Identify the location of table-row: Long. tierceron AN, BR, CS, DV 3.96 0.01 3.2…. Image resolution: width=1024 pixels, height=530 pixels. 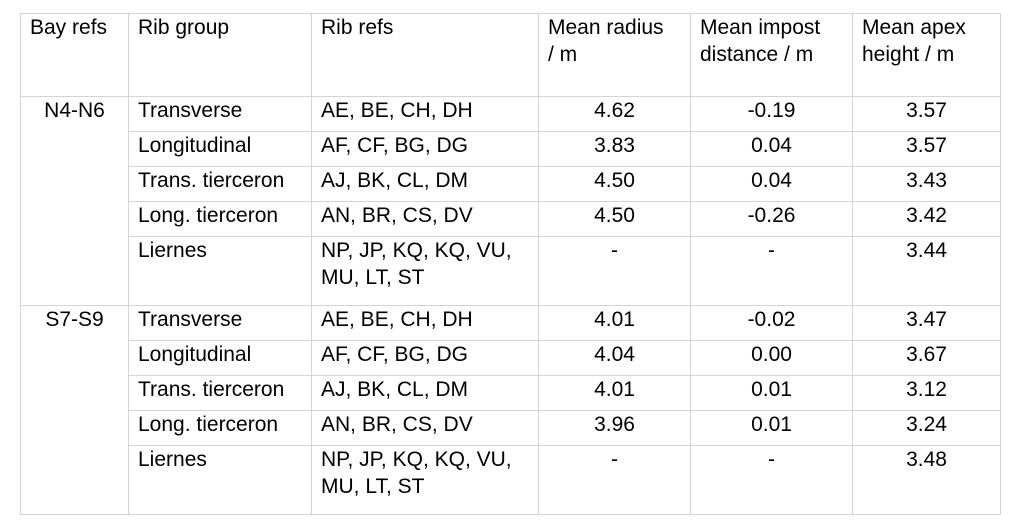
(511, 428).